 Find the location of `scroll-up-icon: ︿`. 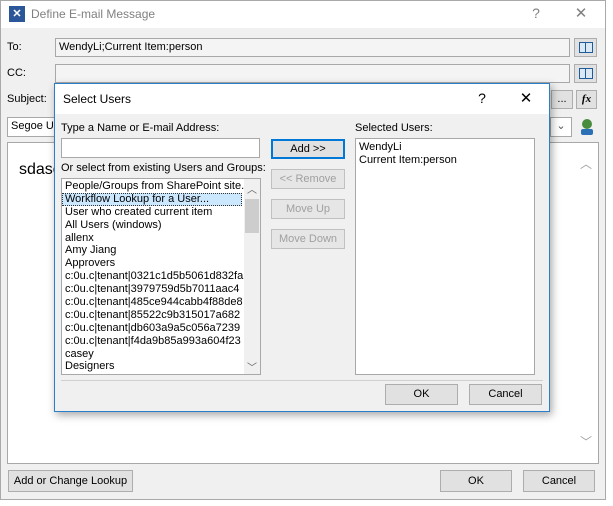

scroll-up-icon: ︿ is located at coordinates (252, 188).